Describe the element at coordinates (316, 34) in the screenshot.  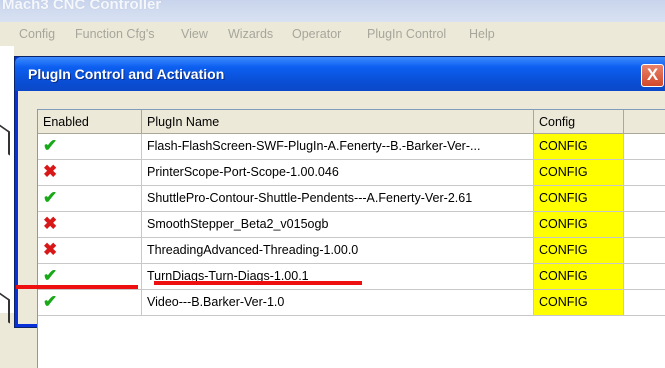
I see `menu-operator: Operator` at that location.